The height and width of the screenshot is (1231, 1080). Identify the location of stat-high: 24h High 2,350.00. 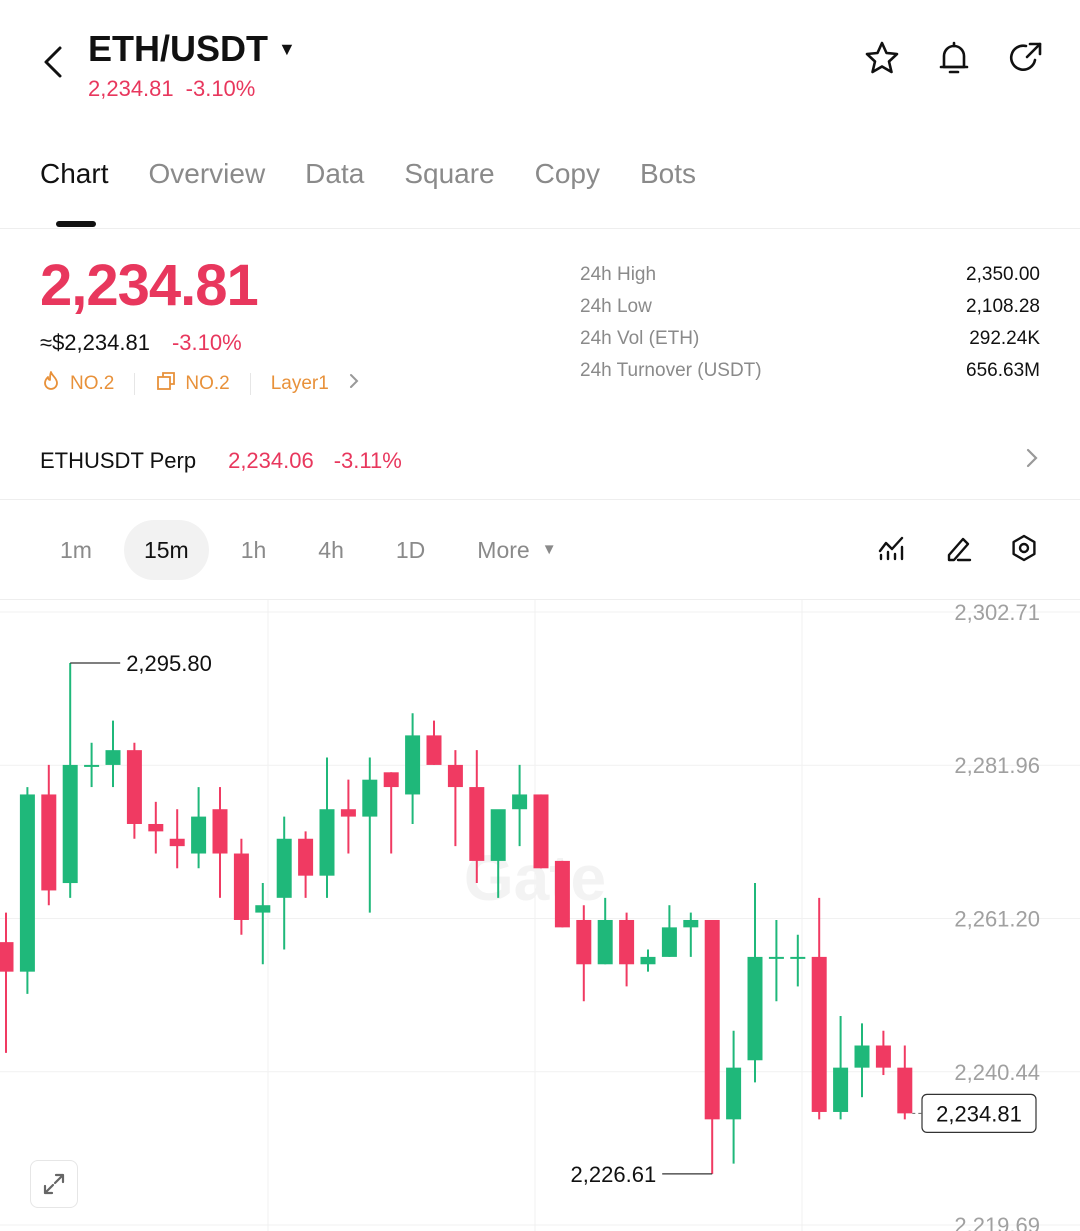
(810, 280).